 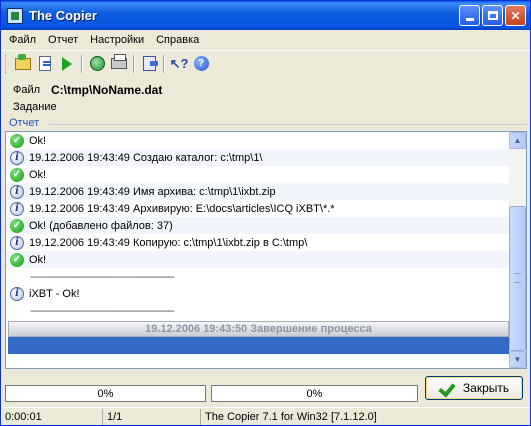 I want to click on log-summary-row: 19.12.2006 19:43:50 Завершение процесса, so click(x=258, y=329).